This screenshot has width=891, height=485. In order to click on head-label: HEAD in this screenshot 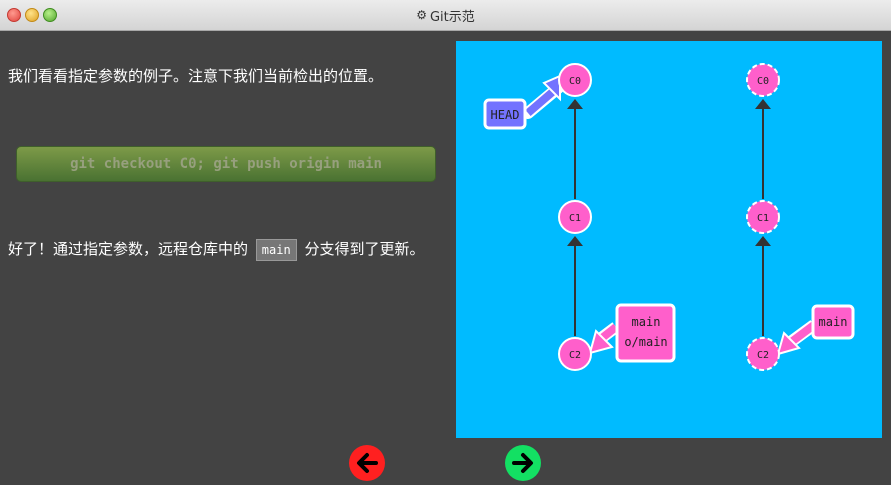, I will do `click(505, 115)`.